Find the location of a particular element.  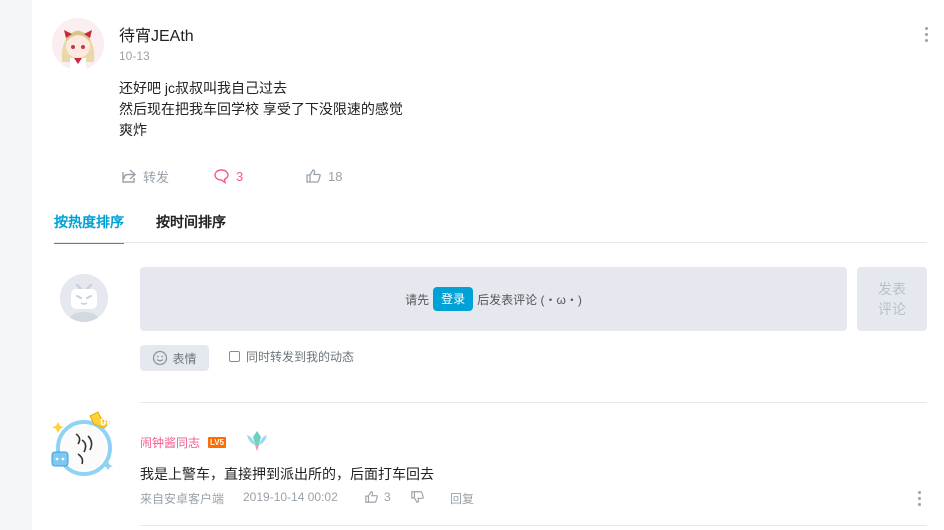

post-content-line: 还好吧 jc叔叔叫我自己过去 is located at coordinates (203, 88).